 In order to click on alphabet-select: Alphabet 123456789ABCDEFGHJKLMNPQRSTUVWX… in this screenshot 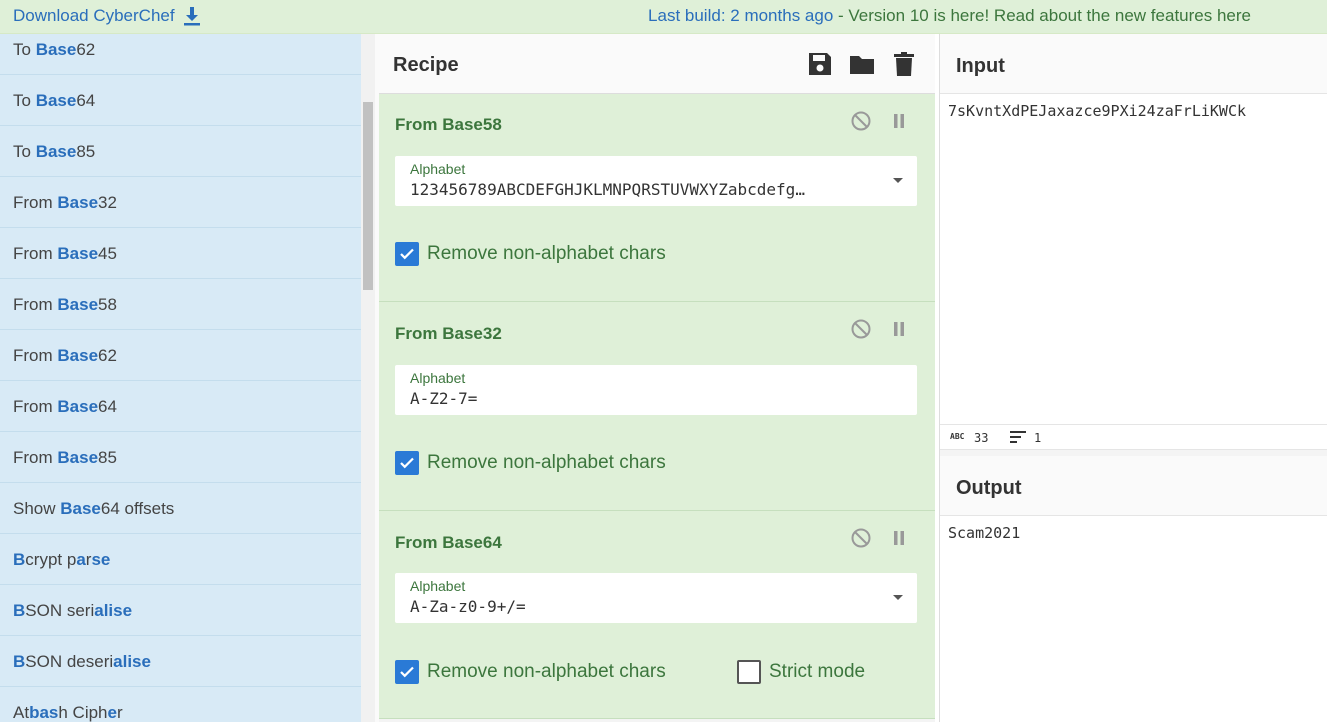, I will do `click(656, 181)`.